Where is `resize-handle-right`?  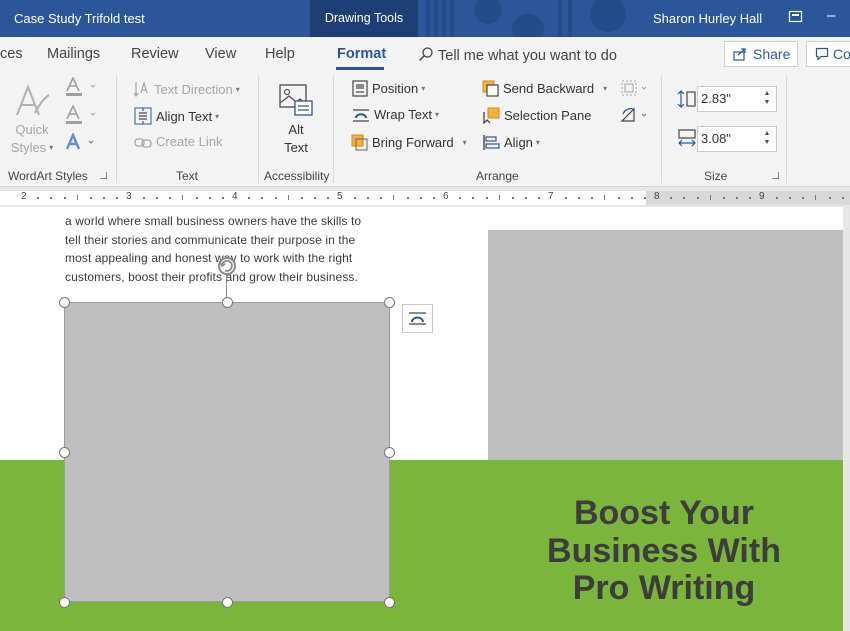
resize-handle-right is located at coordinates (389, 452).